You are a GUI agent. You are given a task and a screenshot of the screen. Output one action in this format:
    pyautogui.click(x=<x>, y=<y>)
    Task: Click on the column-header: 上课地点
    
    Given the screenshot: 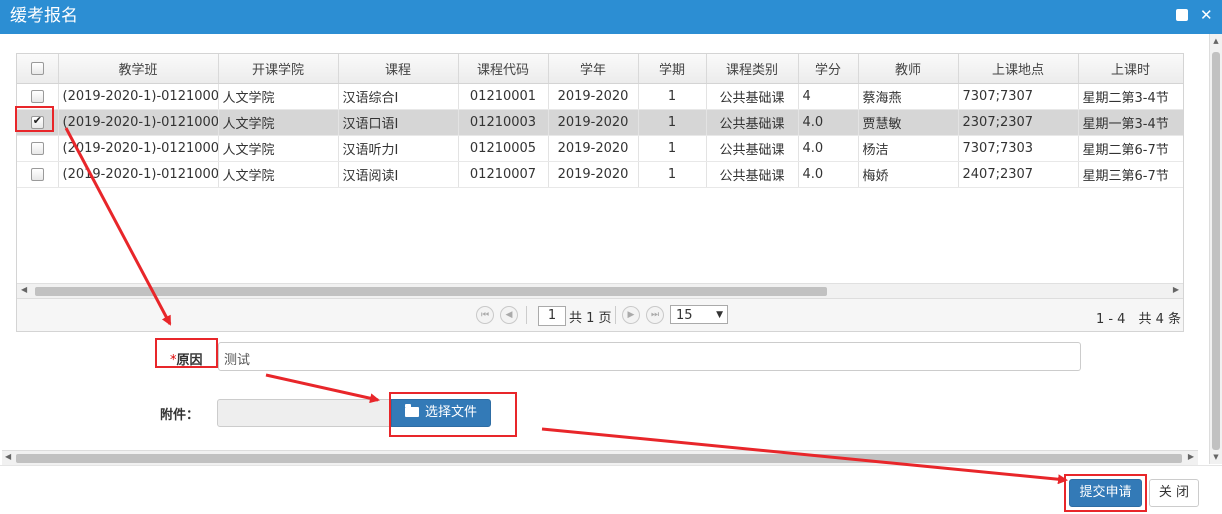 What is the action you would take?
    pyautogui.click(x=1018, y=69)
    